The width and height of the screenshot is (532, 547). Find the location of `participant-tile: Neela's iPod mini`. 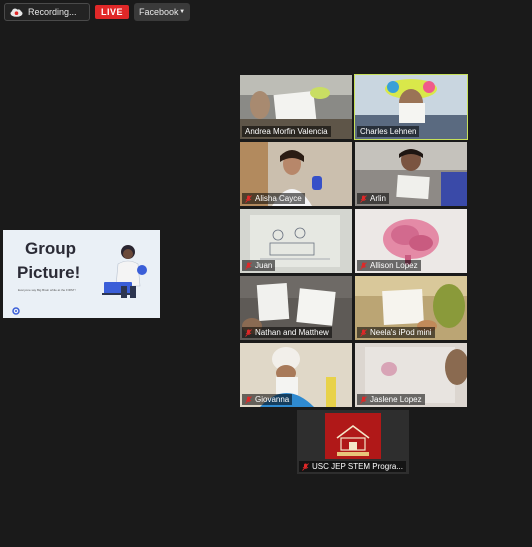

participant-tile: Neela's iPod mini is located at coordinates (411, 308).